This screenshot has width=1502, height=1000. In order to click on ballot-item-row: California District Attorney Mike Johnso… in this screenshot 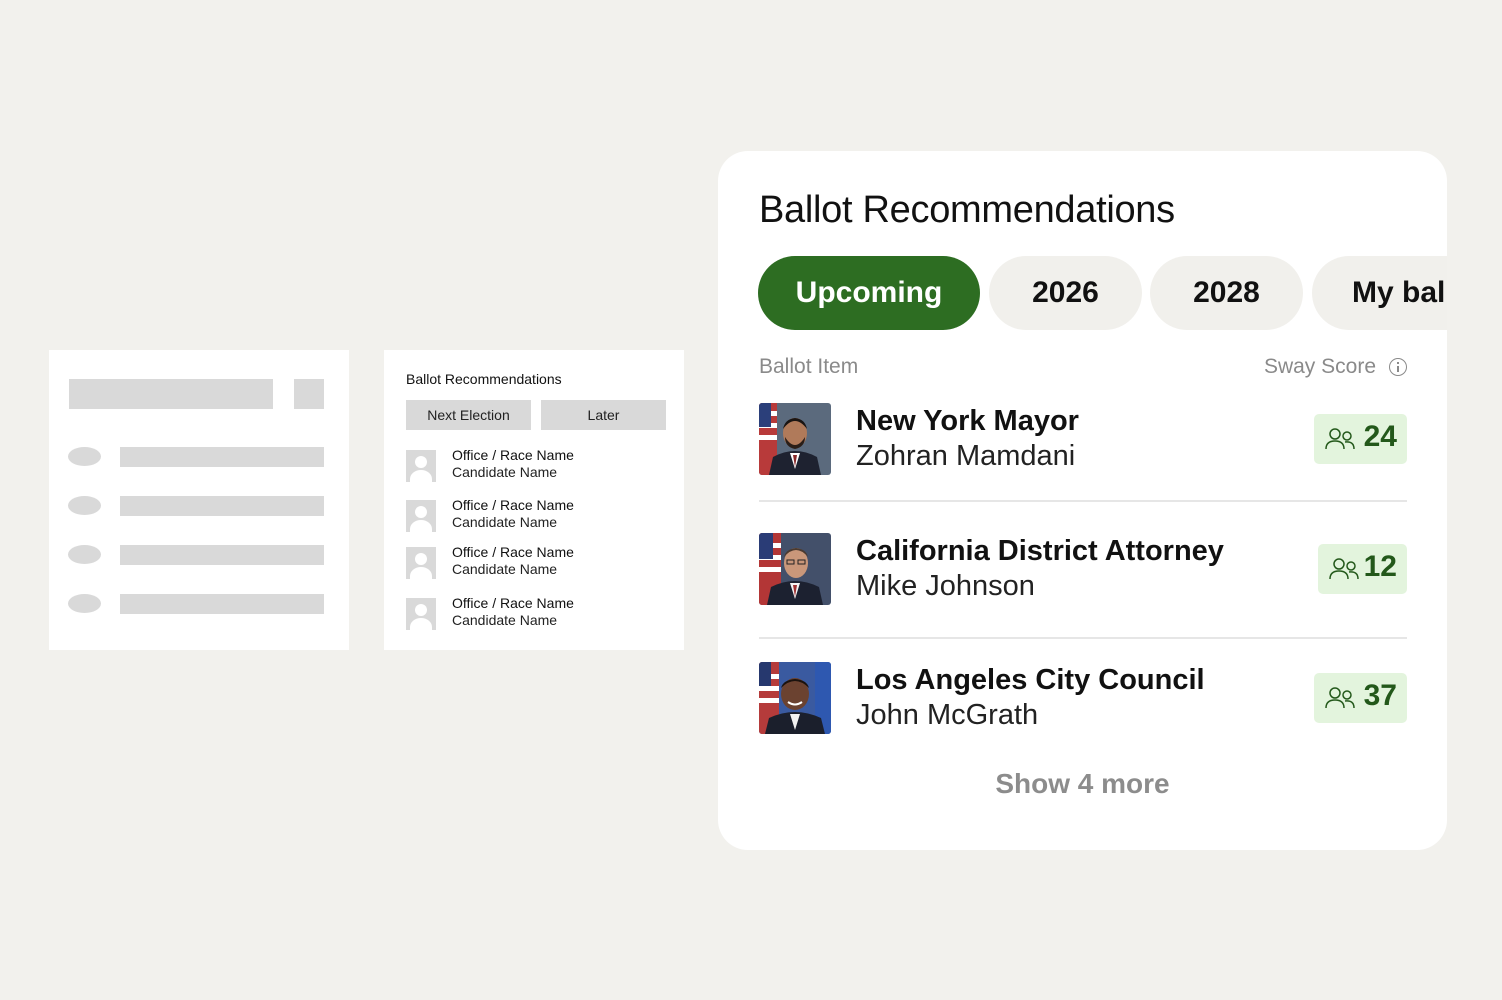, I will do `click(1083, 570)`.